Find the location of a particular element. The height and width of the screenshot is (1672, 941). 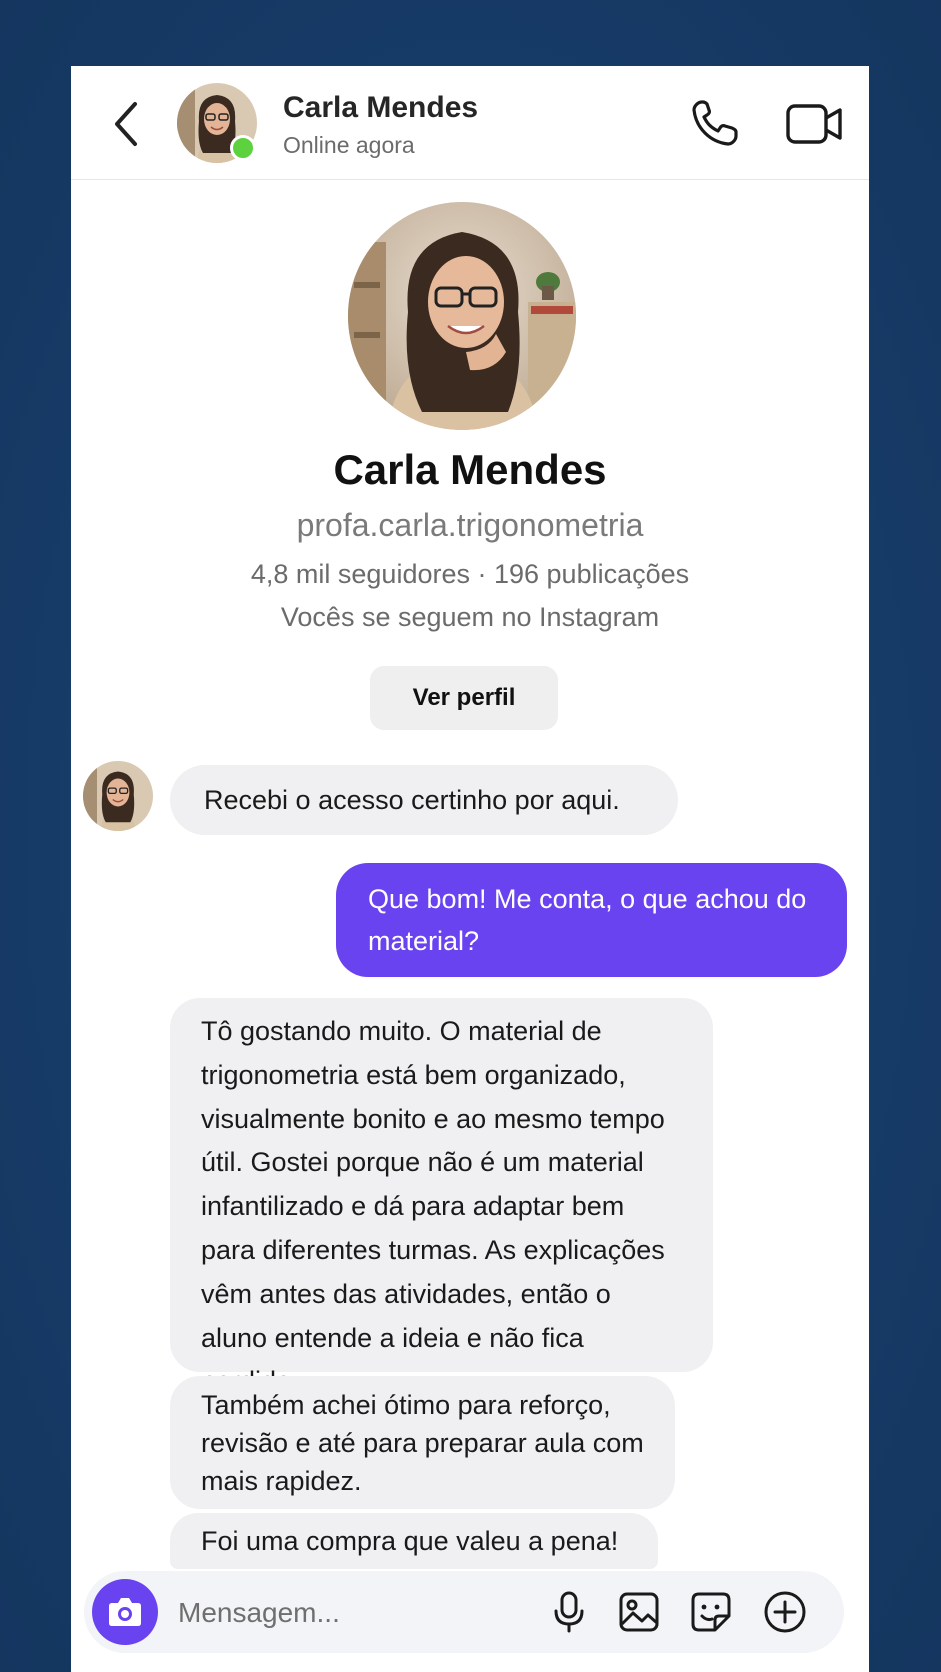

message-avatar is located at coordinates (118, 796).